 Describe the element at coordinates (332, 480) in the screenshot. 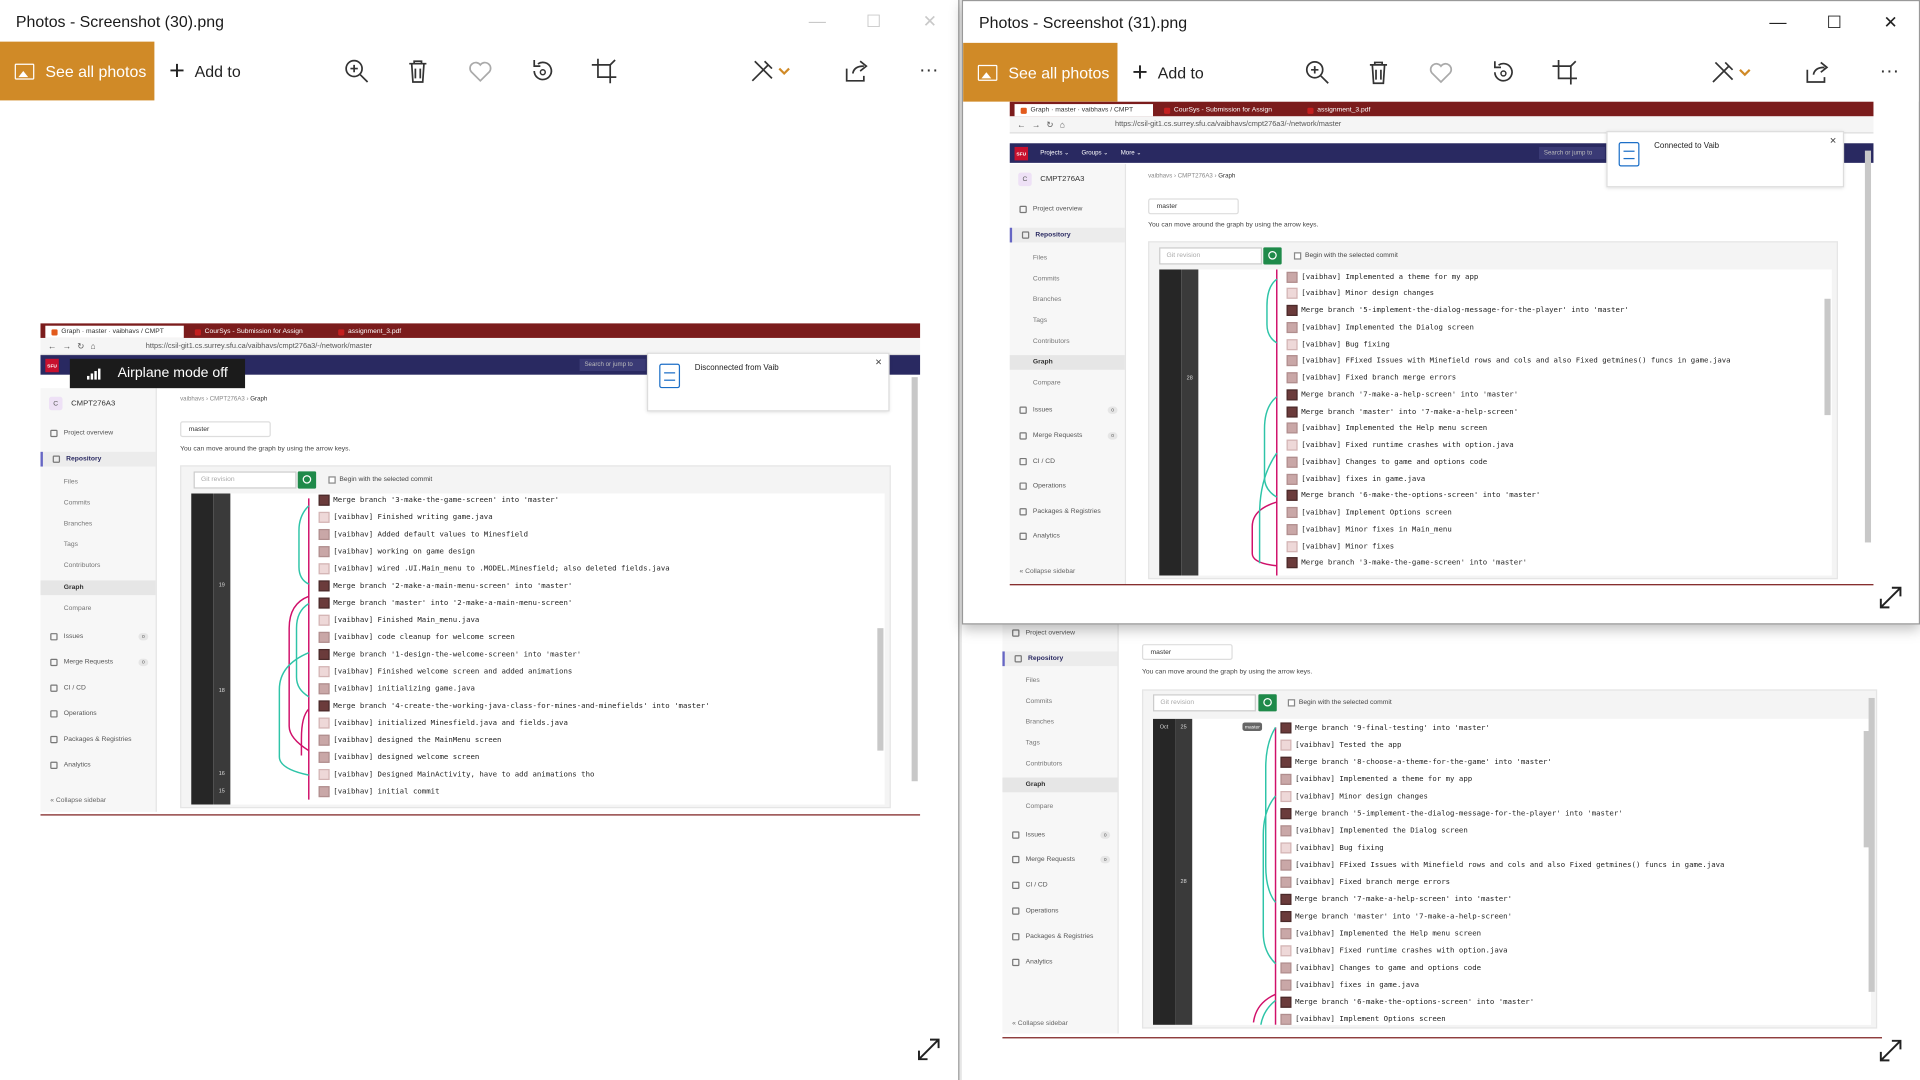

I see `checkbox-box` at that location.